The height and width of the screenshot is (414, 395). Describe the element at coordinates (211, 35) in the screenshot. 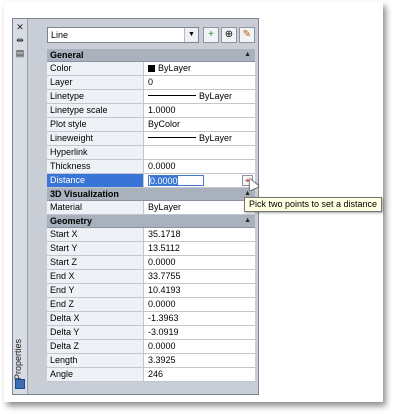

I see `toggle-pickadd-icon: +` at that location.